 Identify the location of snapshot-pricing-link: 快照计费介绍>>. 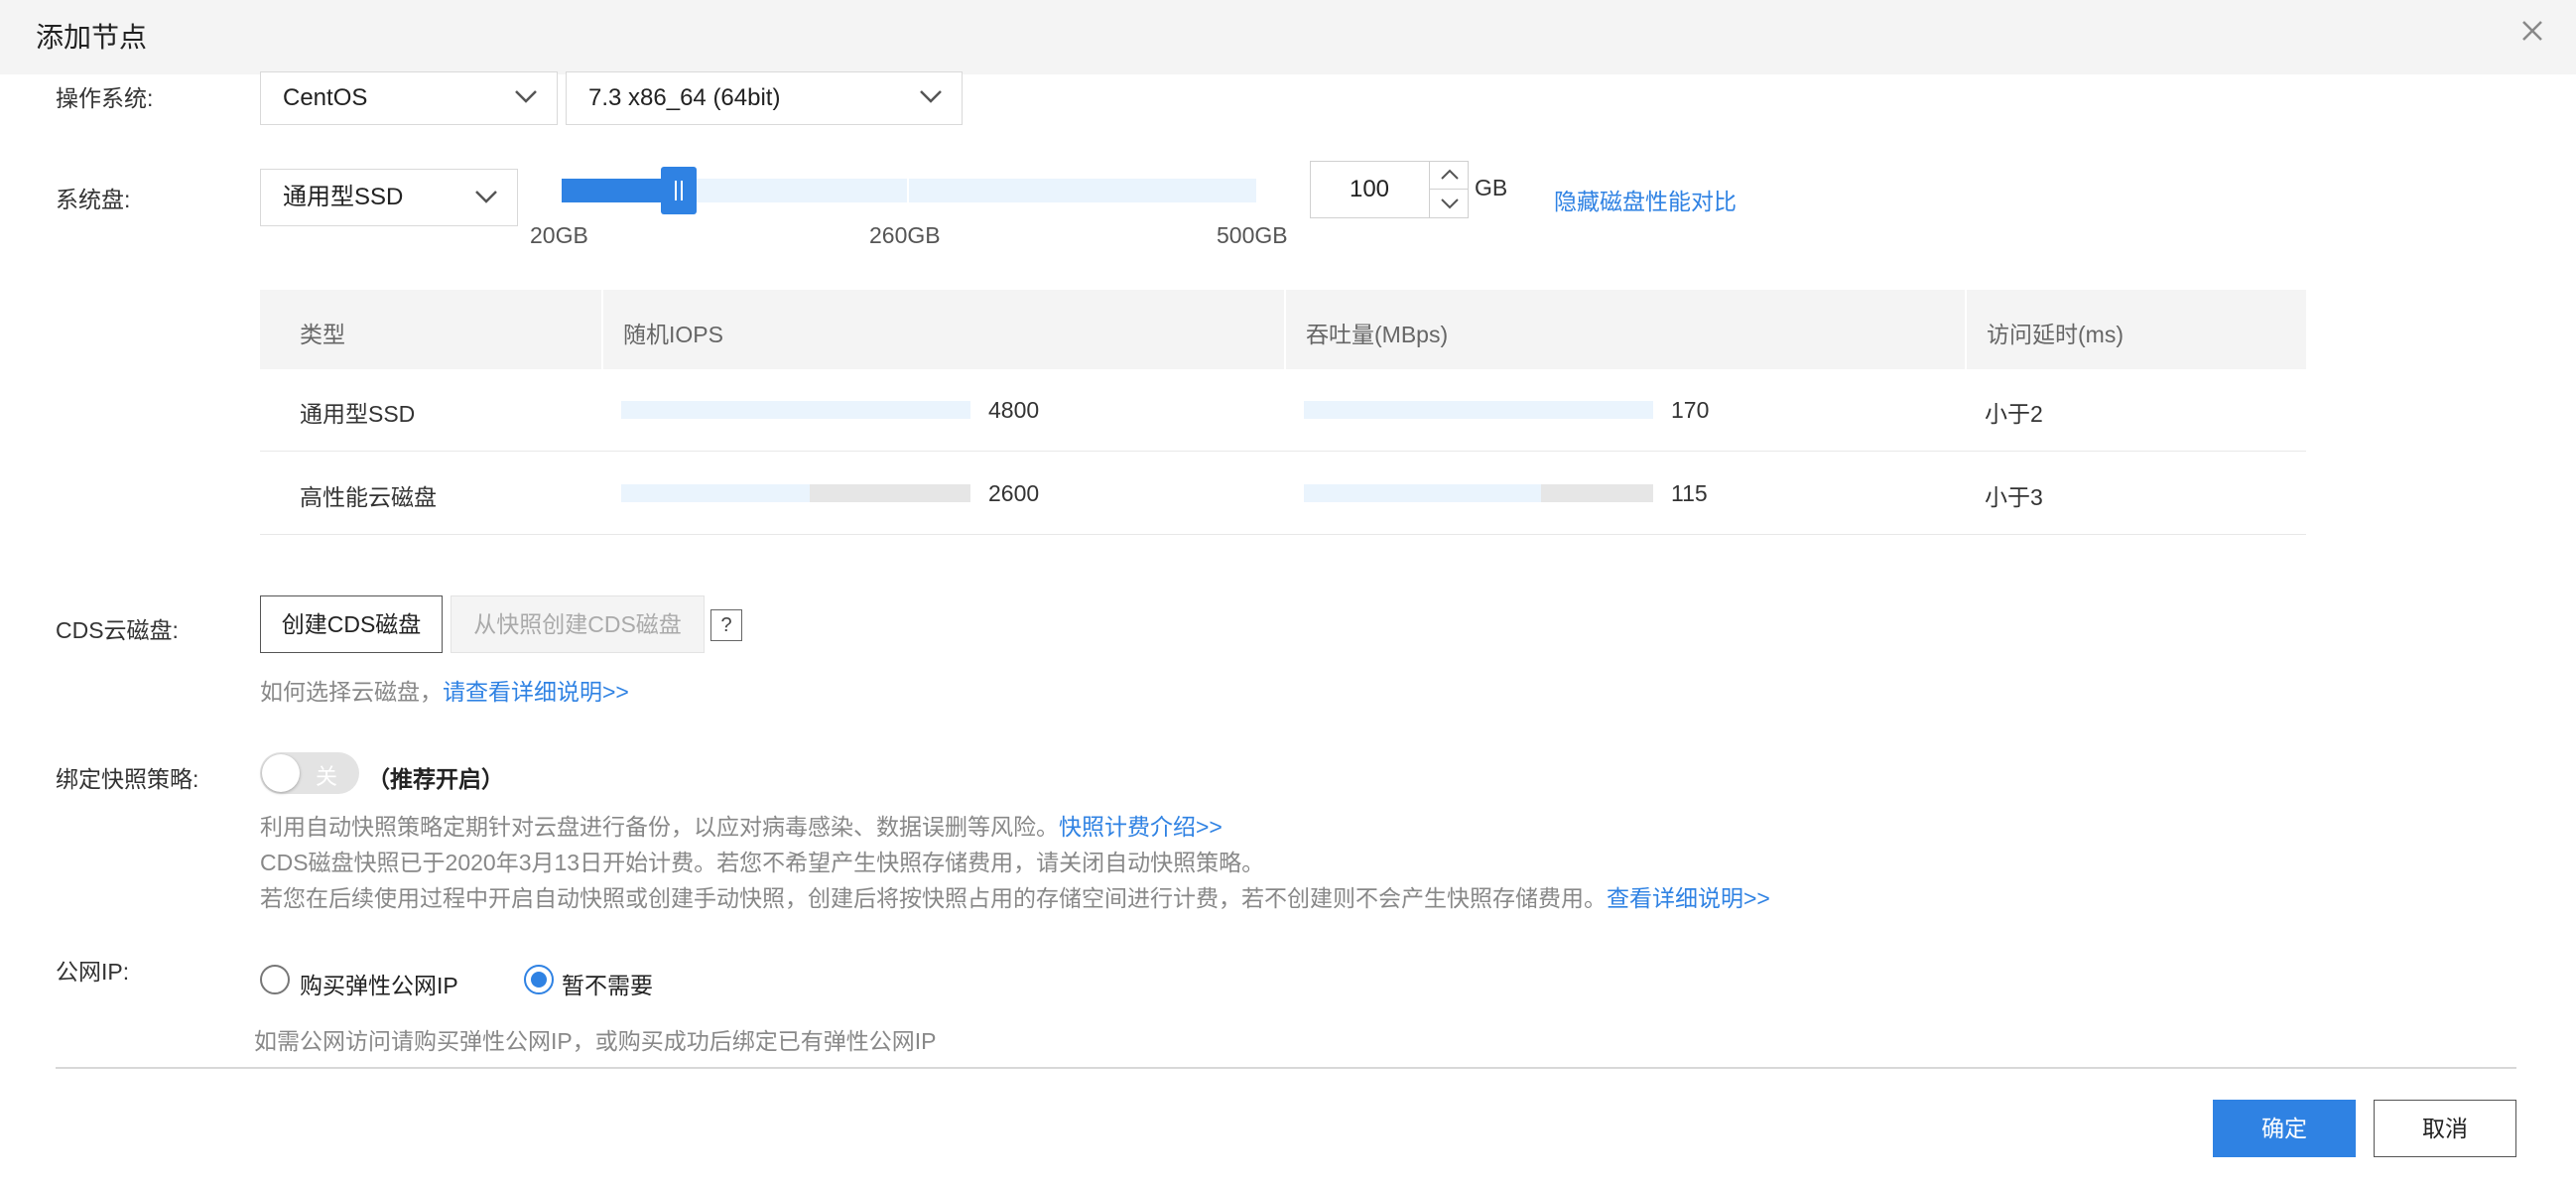
(1141, 827).